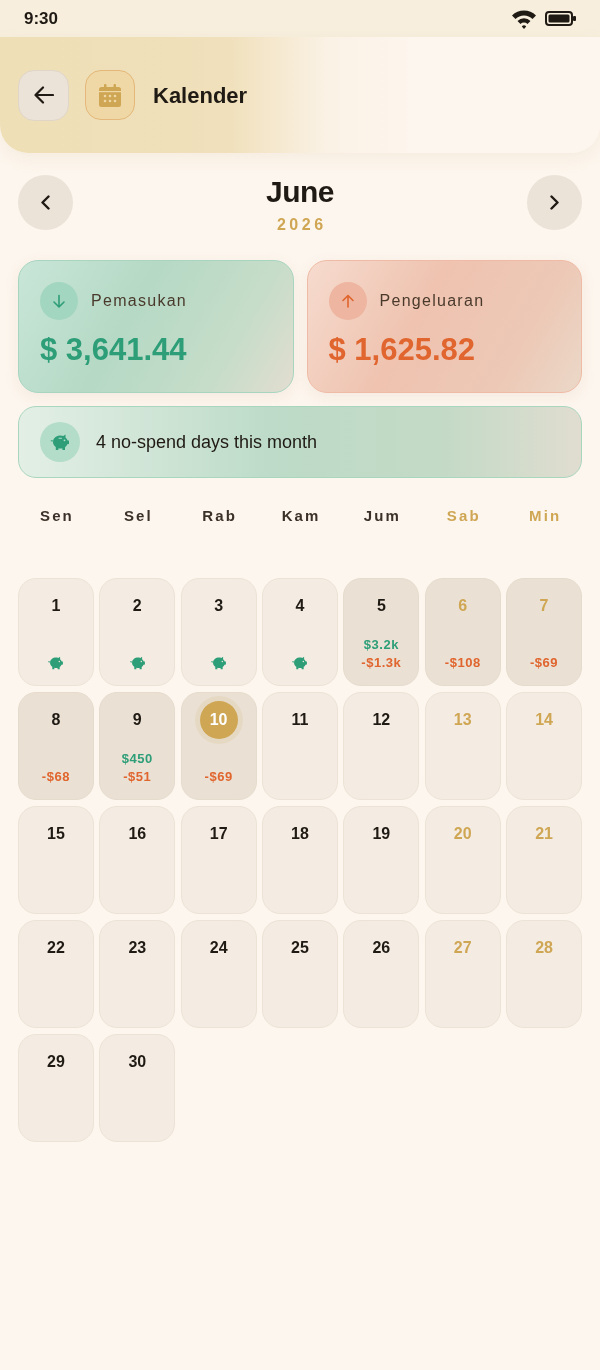 This screenshot has width=600, height=1370. What do you see at coordinates (56, 974) in the screenshot?
I see `day-cell: 22` at bounding box center [56, 974].